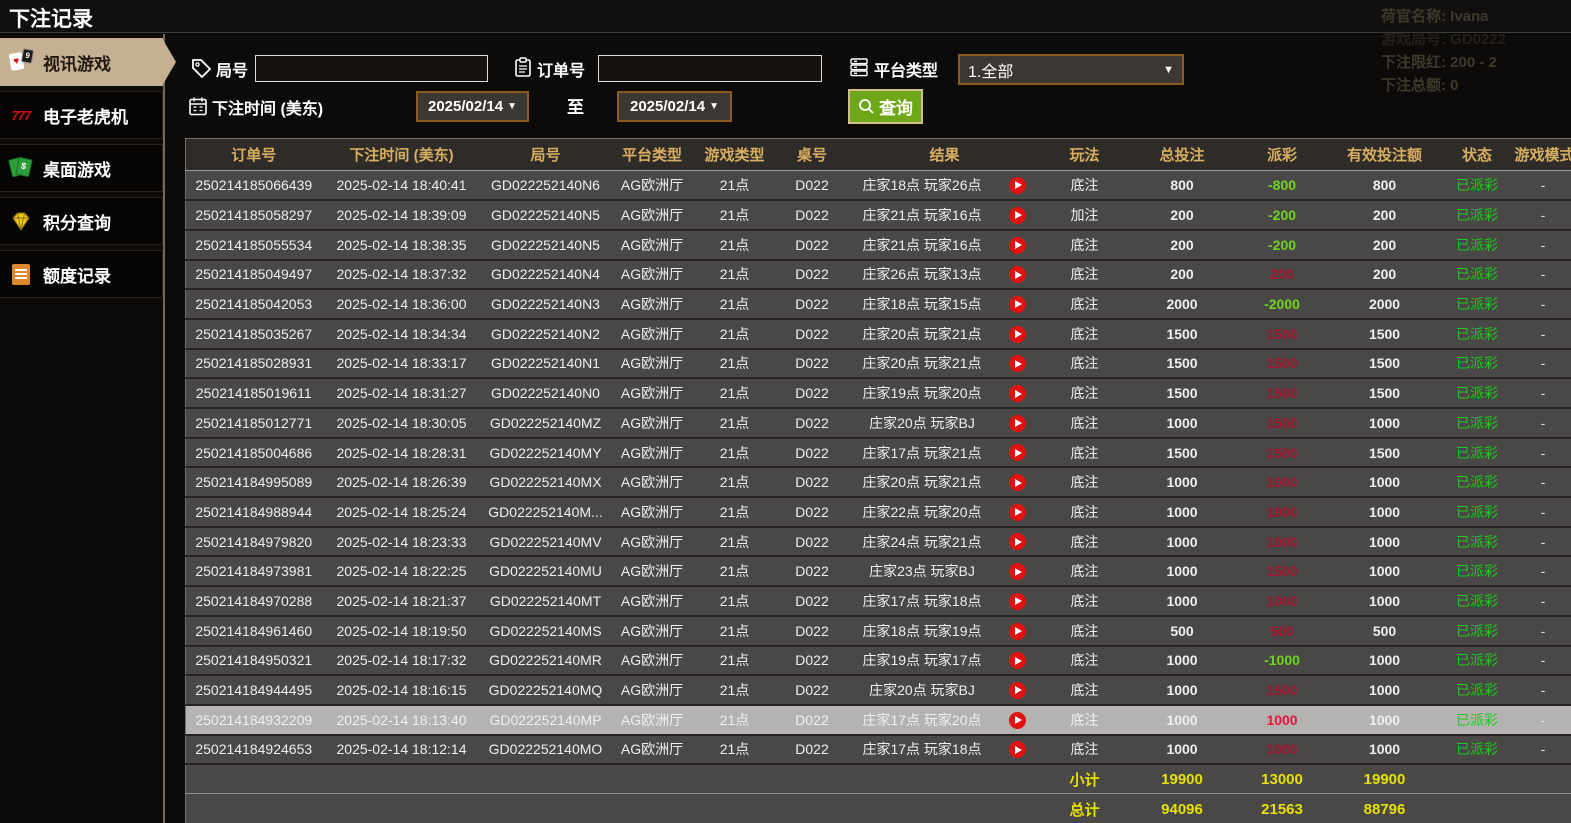 Image resolution: width=1571 pixels, height=823 pixels. What do you see at coordinates (674, 106) in the screenshot?
I see `date-to-picker: 2025/02/14 ▼` at bounding box center [674, 106].